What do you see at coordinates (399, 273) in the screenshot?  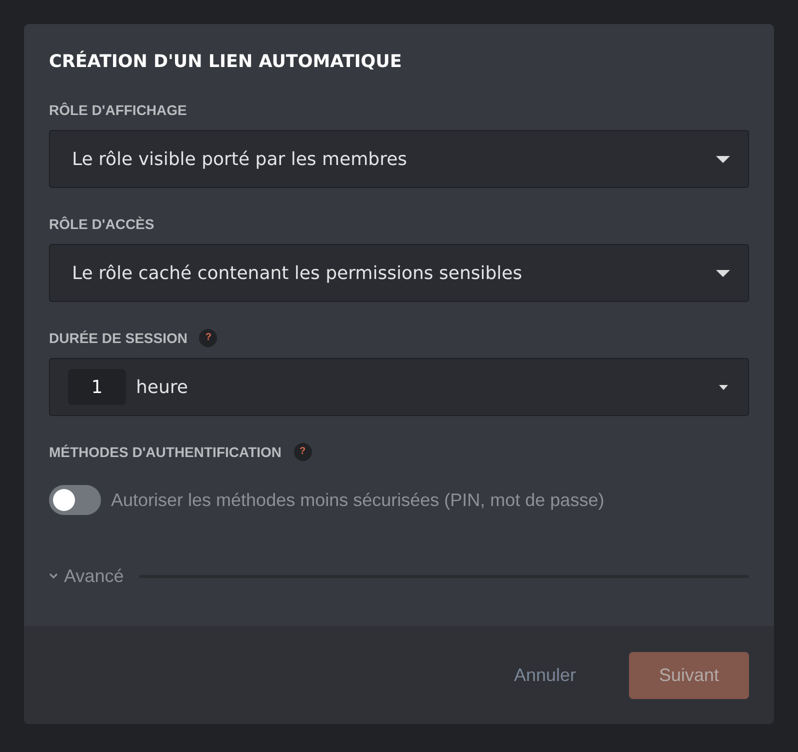 I see `dropdown-select: Le rôle caché contenant les permissions sensibles` at bounding box center [399, 273].